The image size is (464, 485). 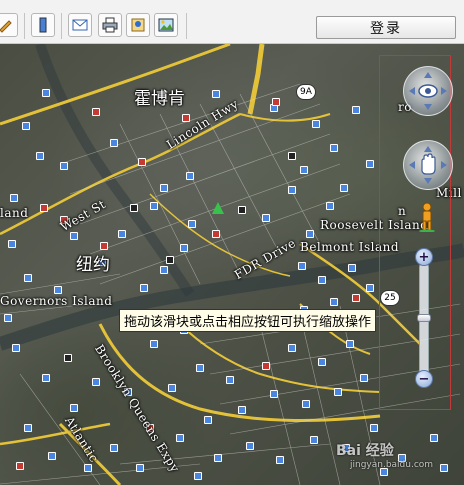 What do you see at coordinates (218, 208) in the screenshot?
I see `park-icon` at bounding box center [218, 208].